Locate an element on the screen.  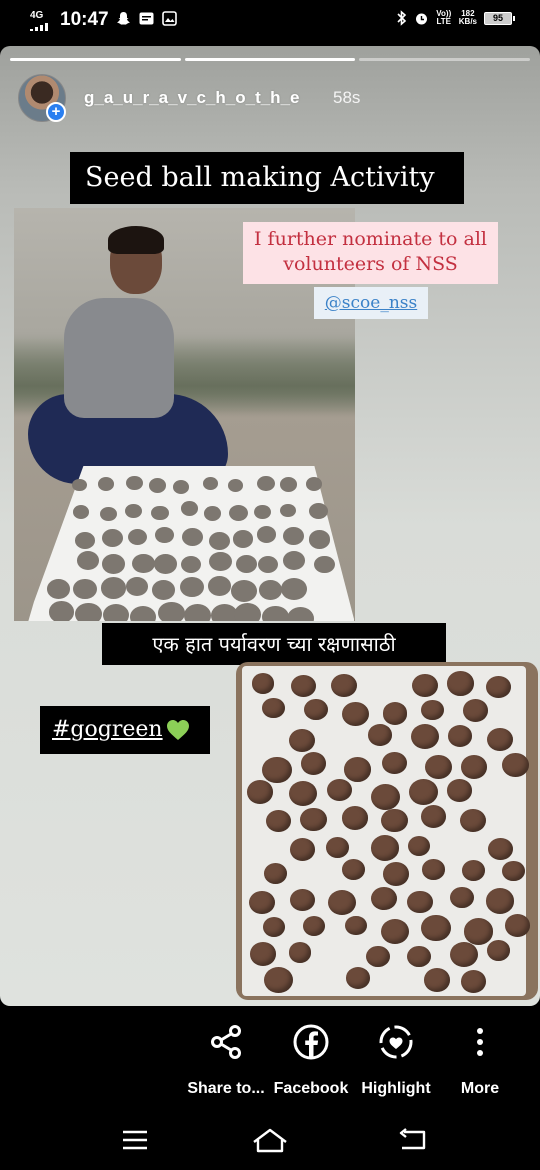
facebook-label: Facebook is located at coordinates (311, 1088).